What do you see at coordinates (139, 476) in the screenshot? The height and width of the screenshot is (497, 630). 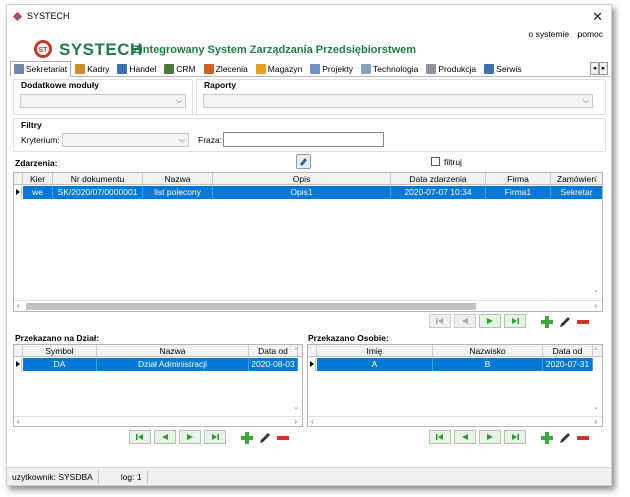 I see `log-value: 1` at bounding box center [139, 476].